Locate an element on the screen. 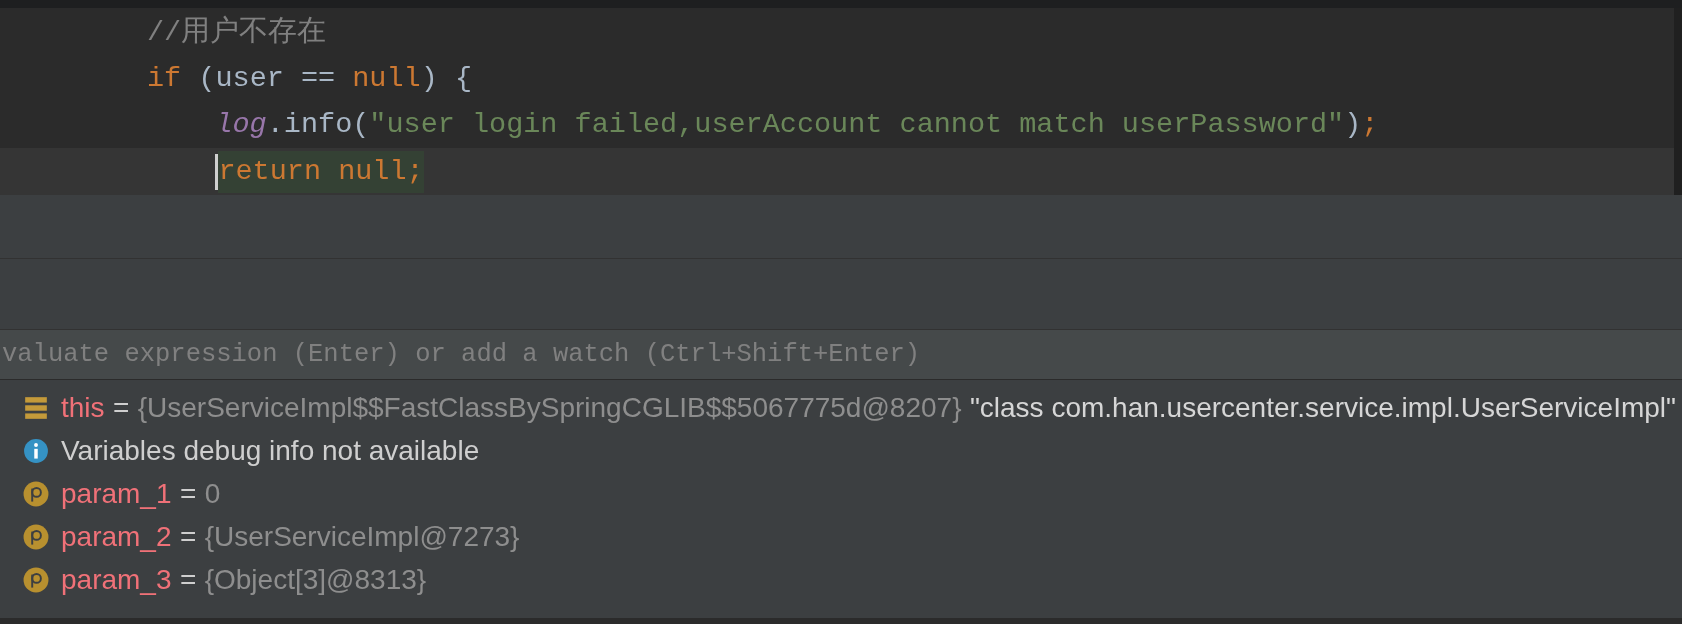 This screenshot has height=624, width=1682. info-icon is located at coordinates (36, 450).